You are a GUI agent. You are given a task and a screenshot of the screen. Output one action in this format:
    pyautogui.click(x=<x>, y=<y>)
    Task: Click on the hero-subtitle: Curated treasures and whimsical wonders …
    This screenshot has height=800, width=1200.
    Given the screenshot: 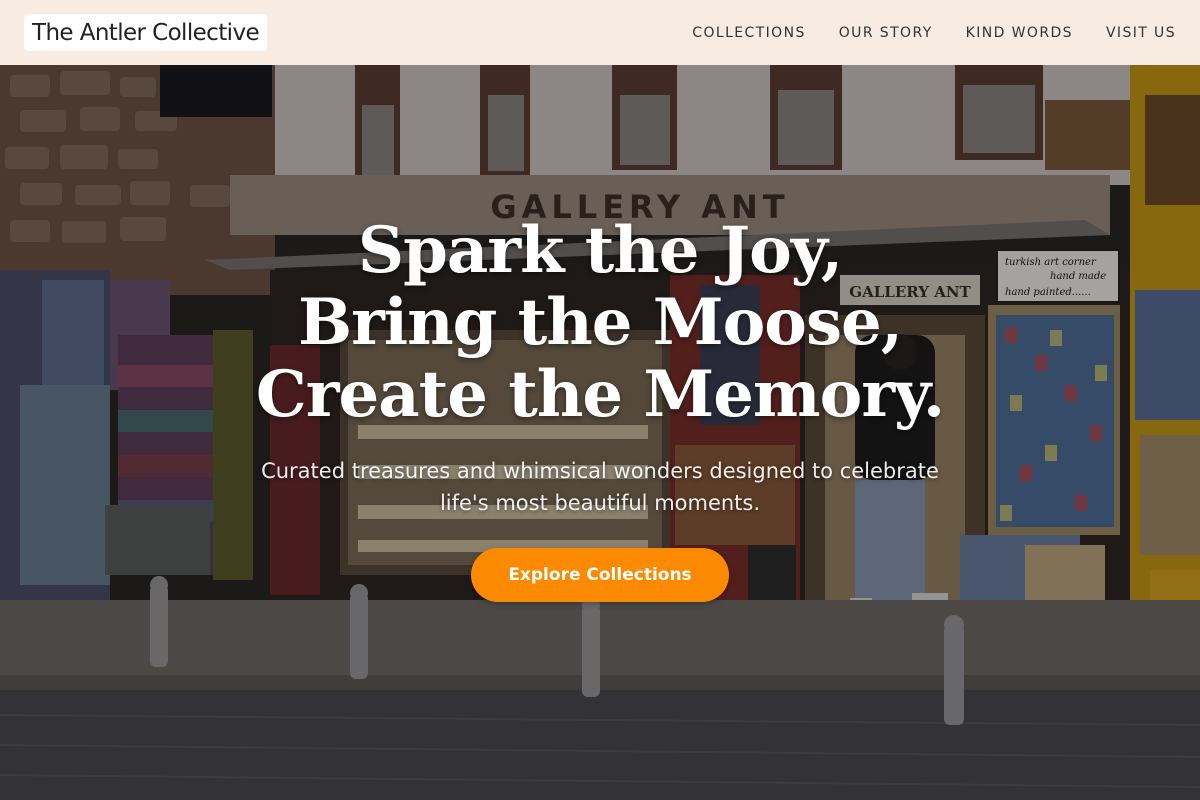 What is the action you would take?
    pyautogui.click(x=600, y=487)
    